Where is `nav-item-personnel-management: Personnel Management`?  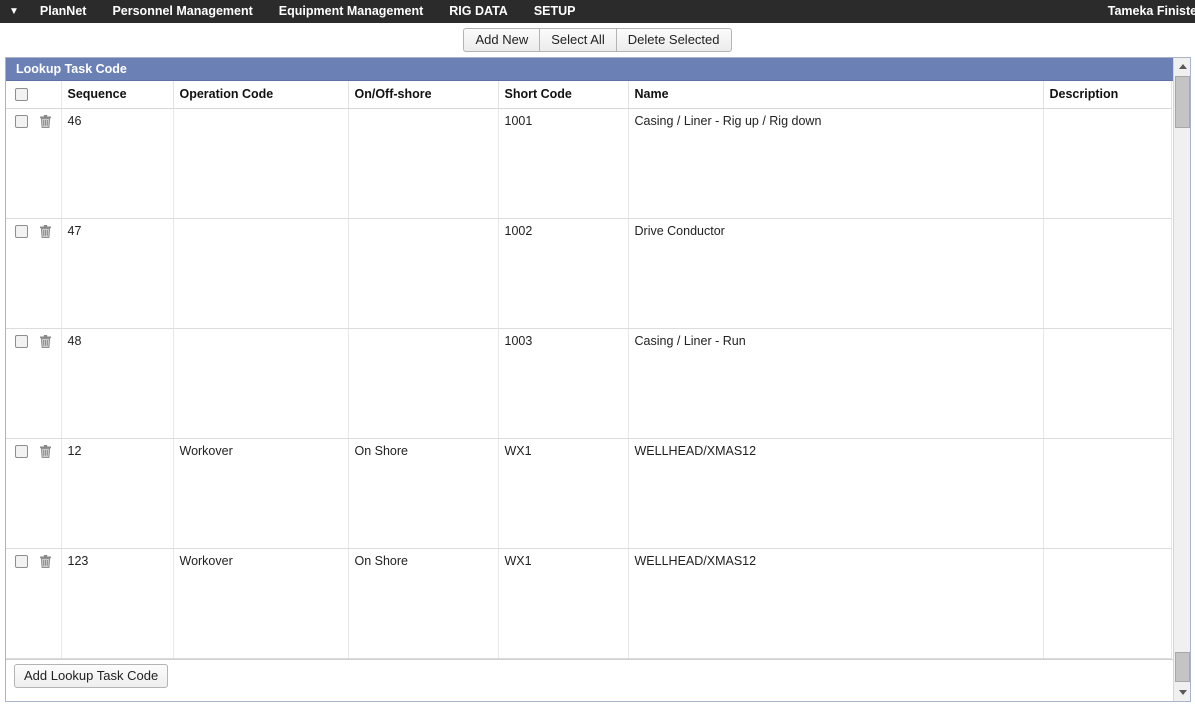 nav-item-personnel-management: Personnel Management is located at coordinates (182, 11).